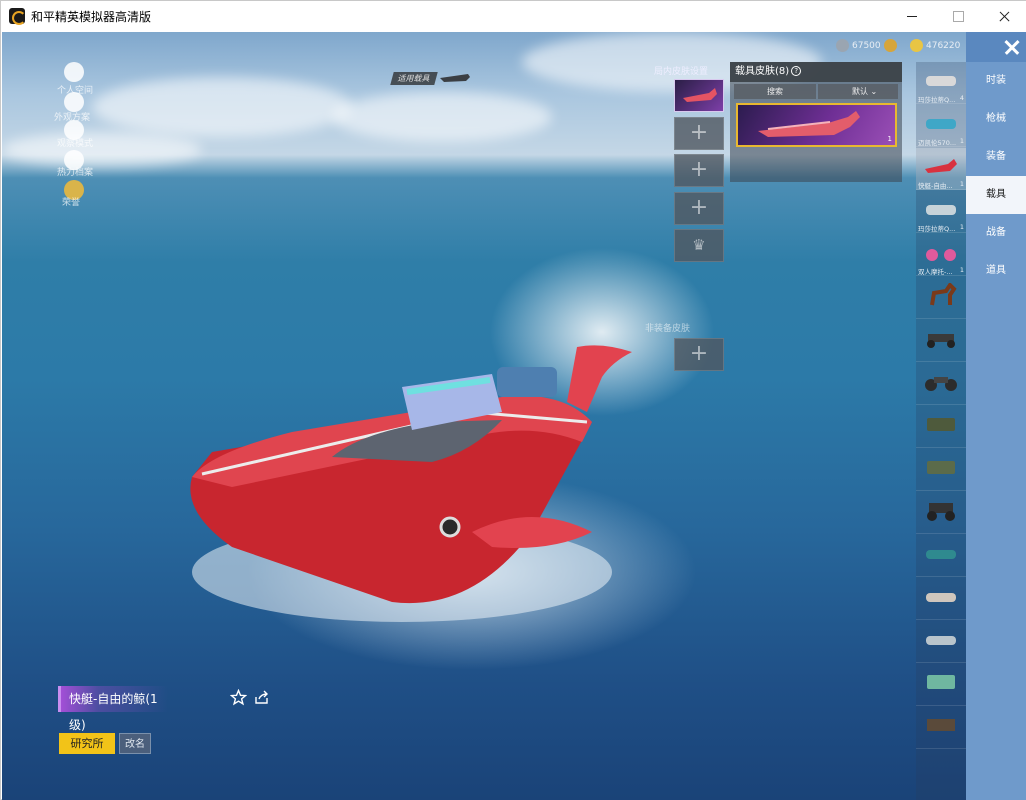 The image size is (1026, 800). I want to click on close-window-button, so click(1003, 16).